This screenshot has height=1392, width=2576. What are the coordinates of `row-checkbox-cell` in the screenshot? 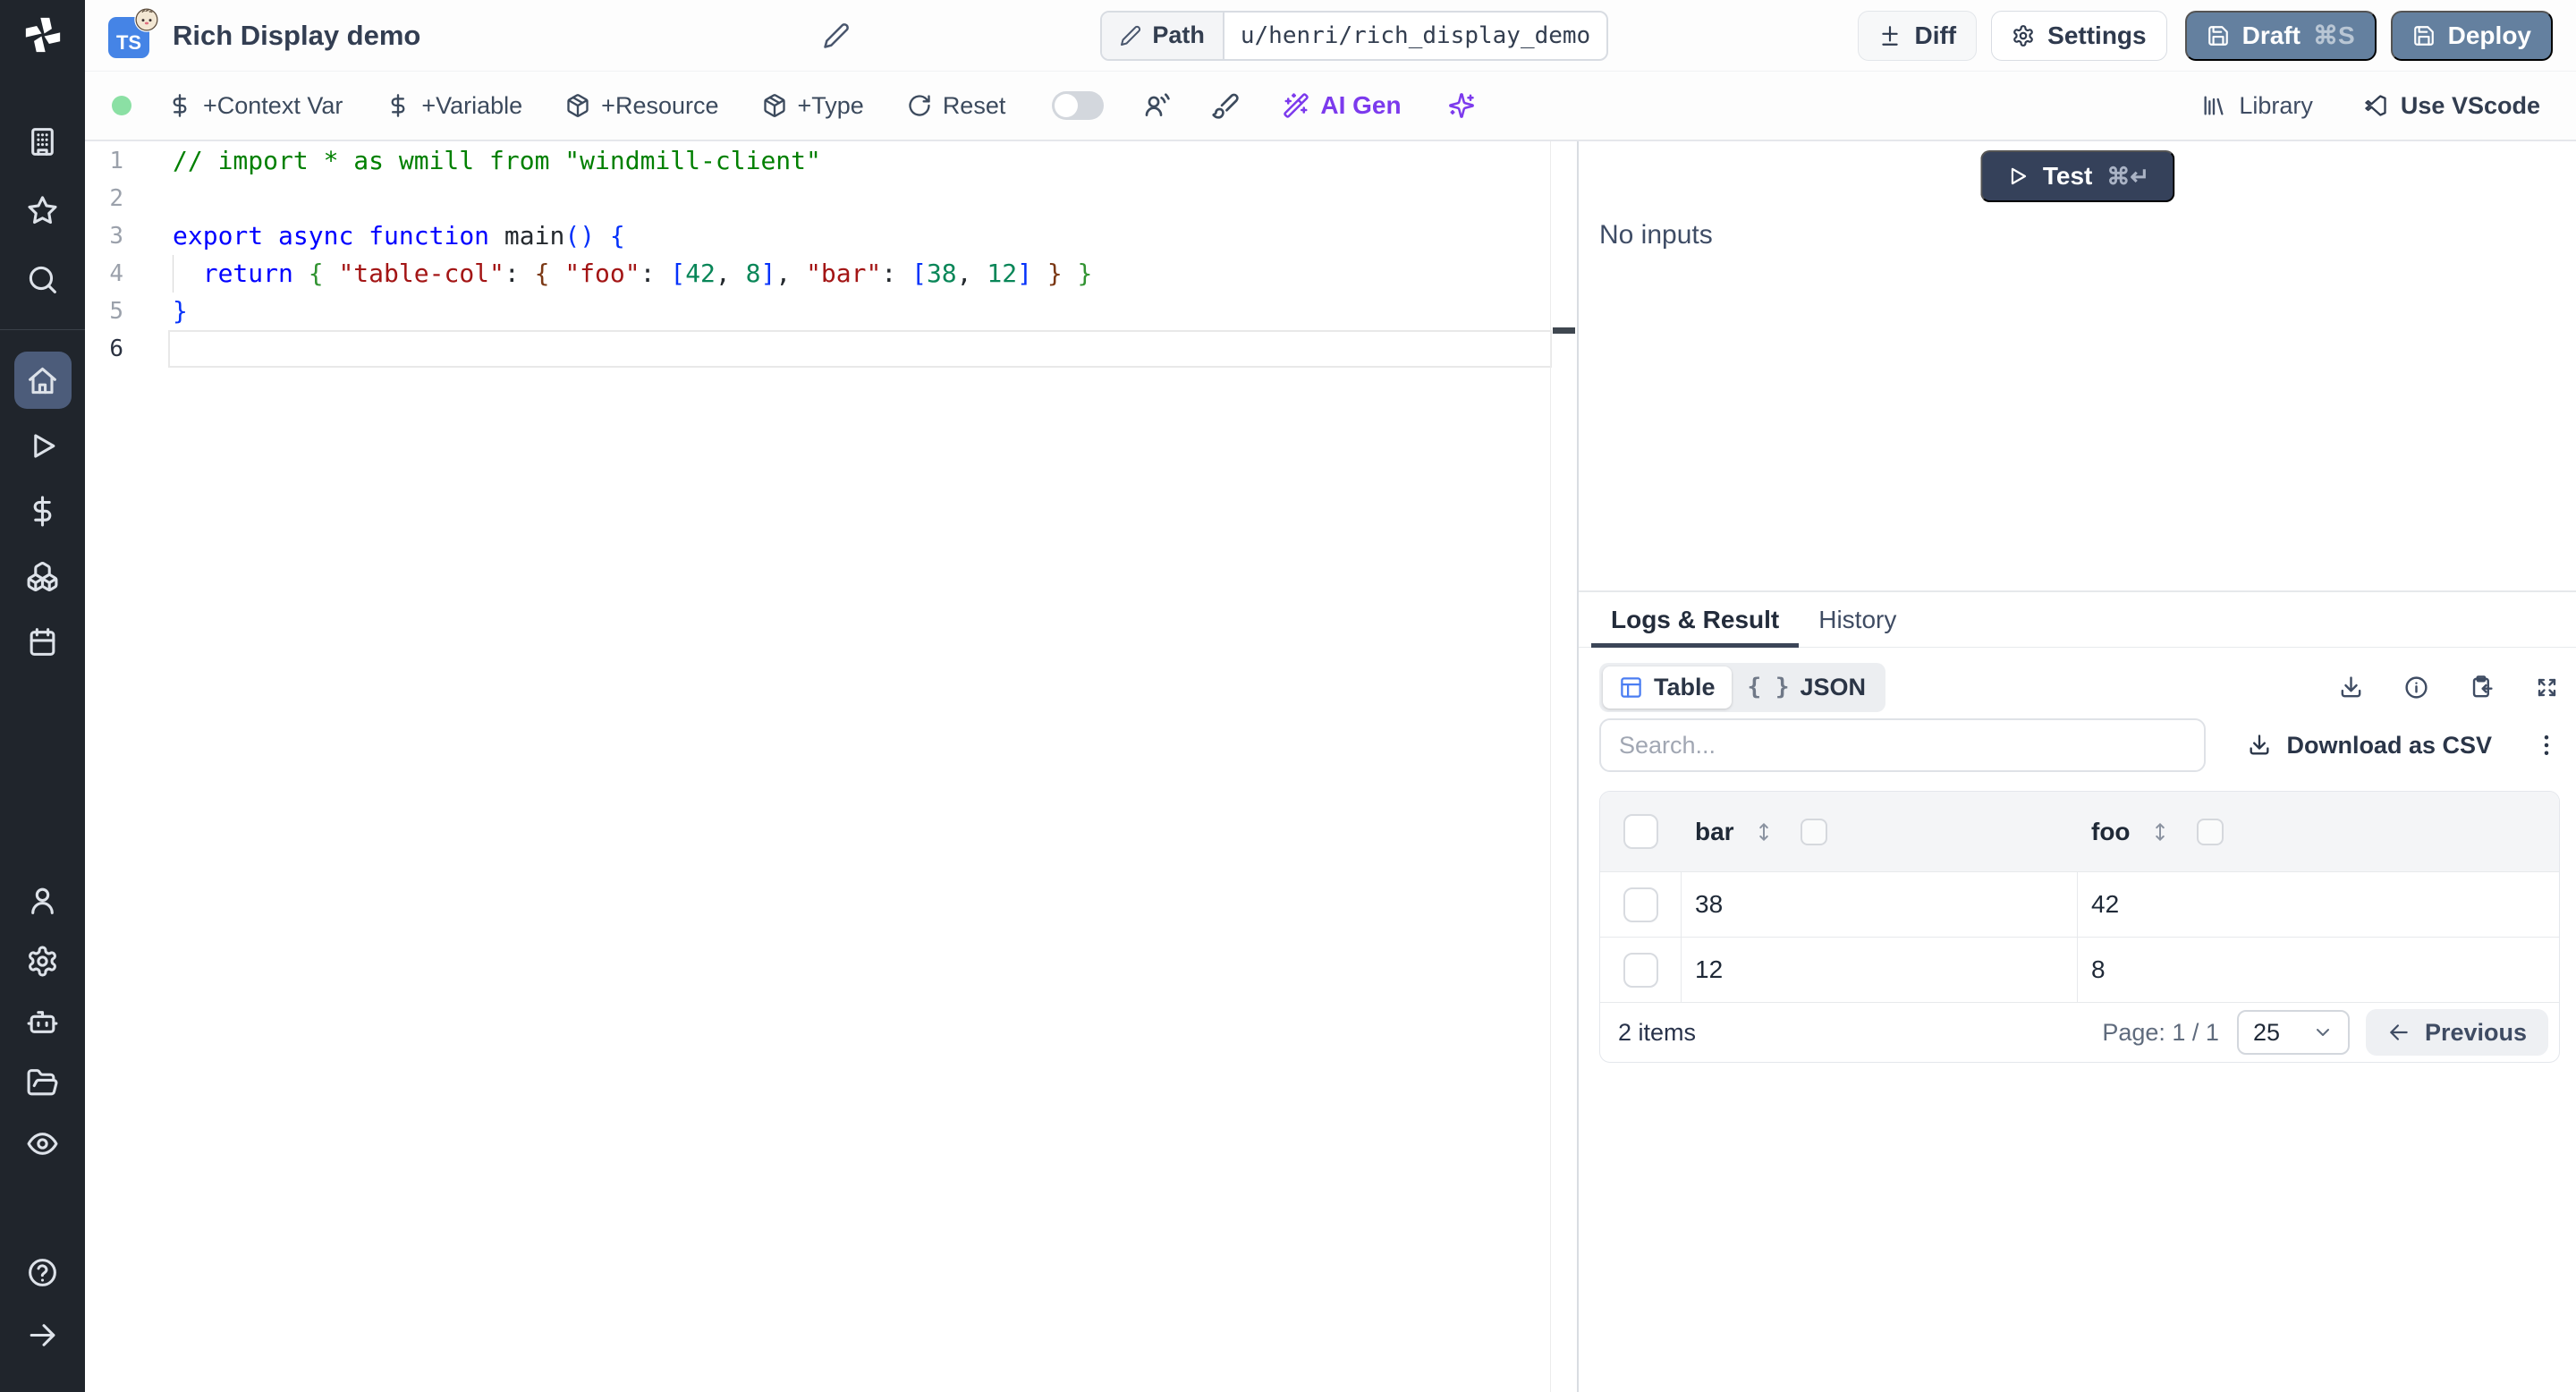 It's located at (1641, 970).